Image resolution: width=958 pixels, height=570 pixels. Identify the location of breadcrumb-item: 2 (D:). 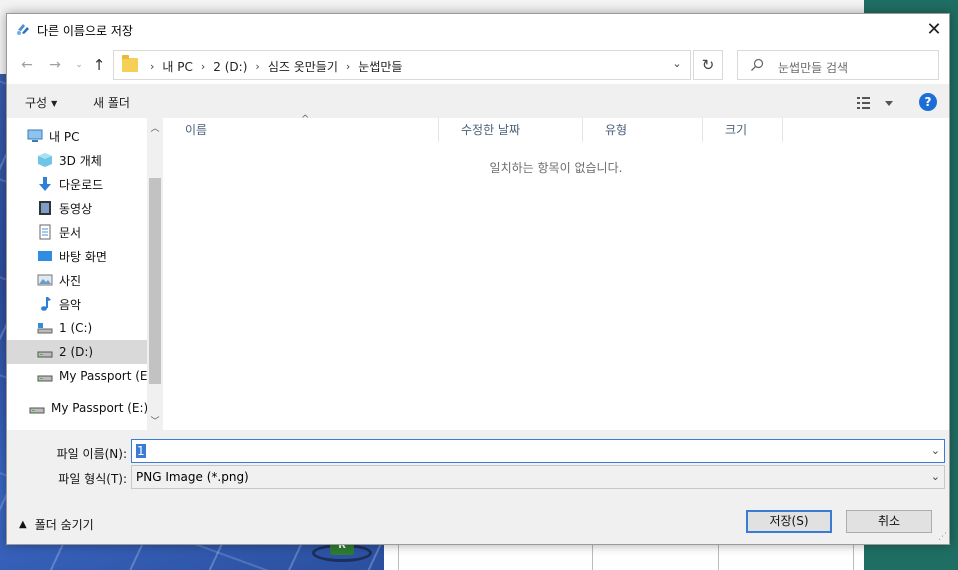
(230, 67).